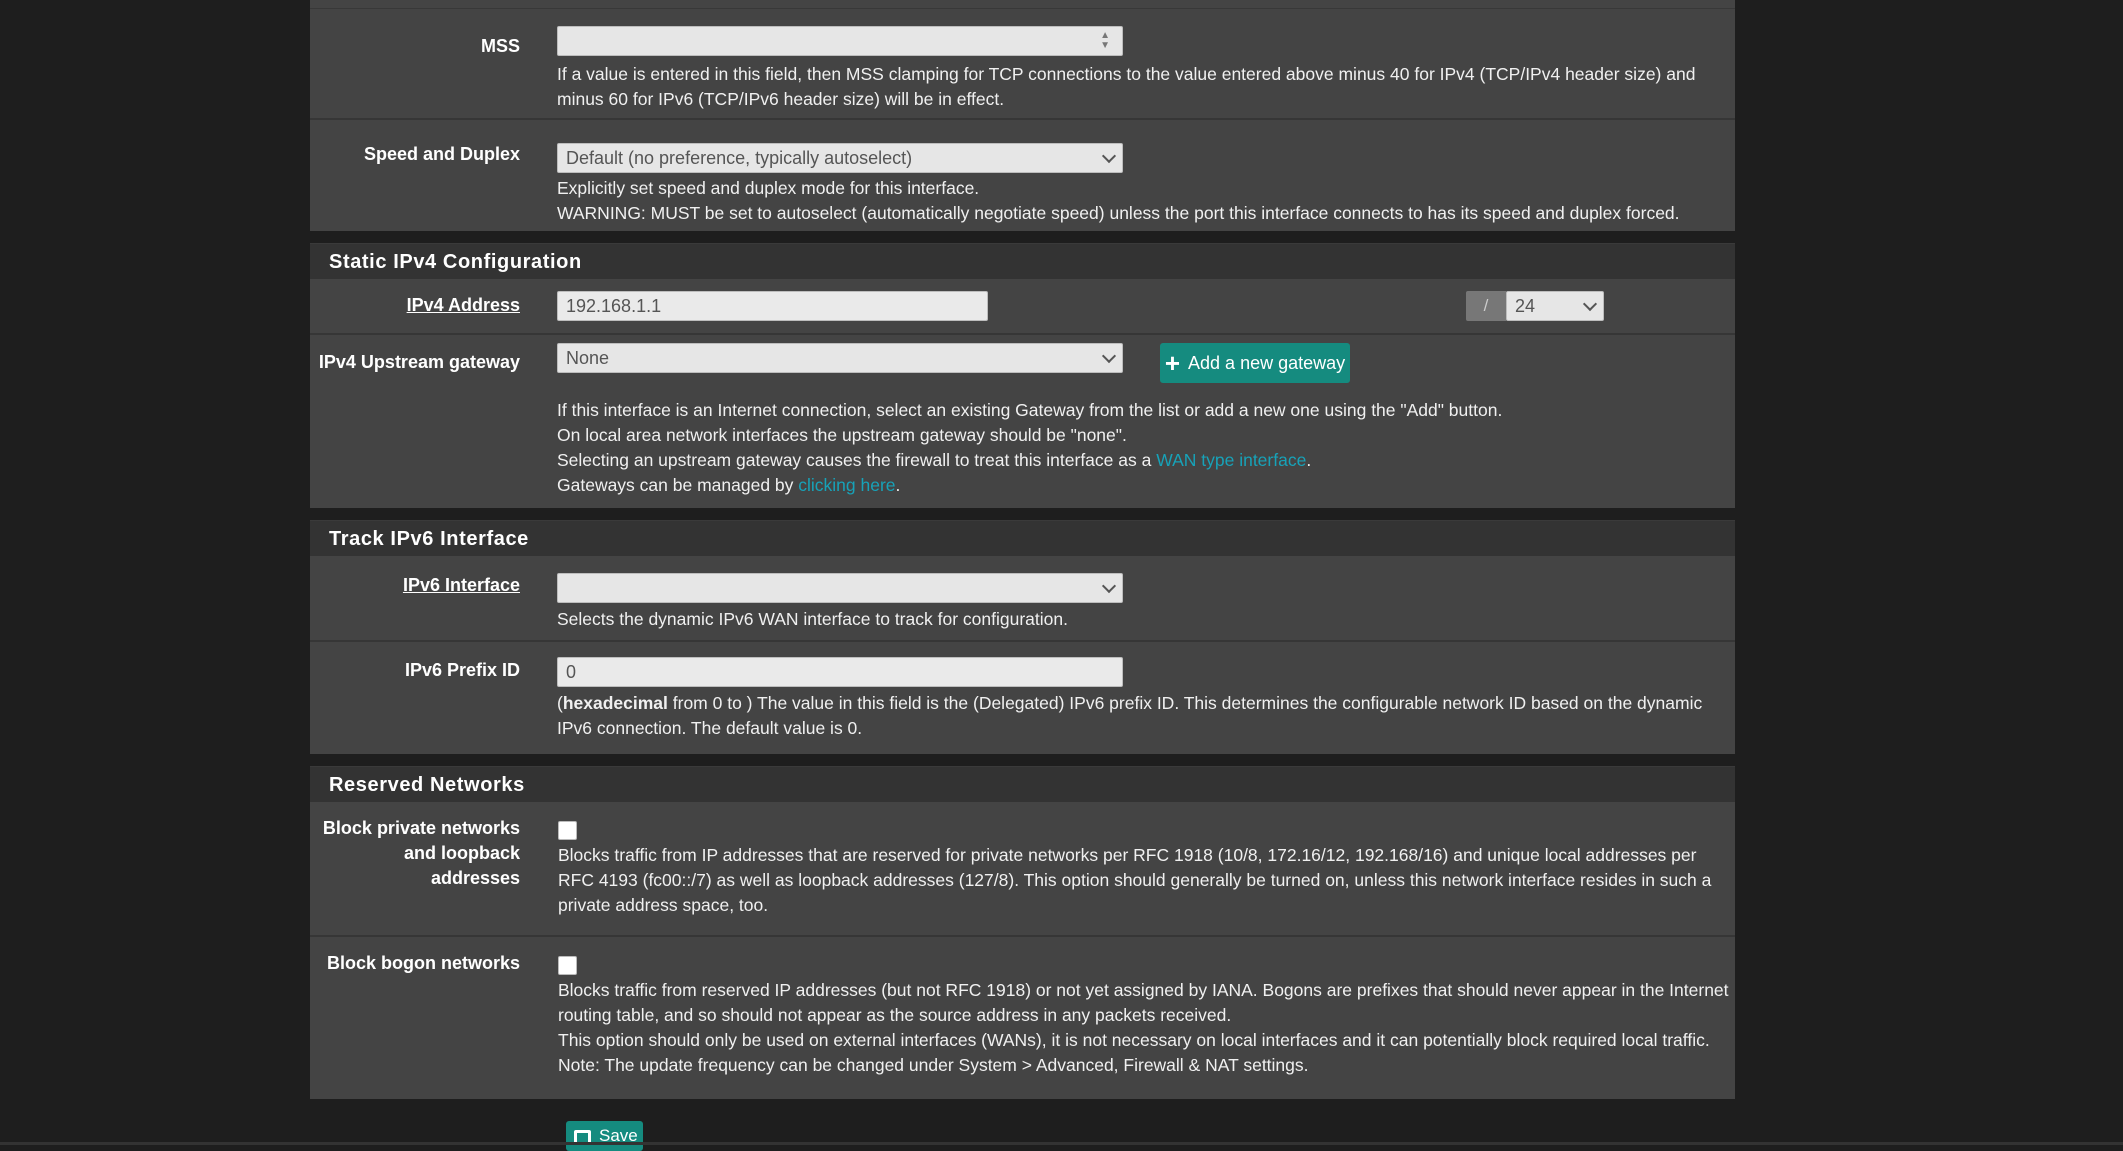 The image size is (2123, 1151). Describe the element at coordinates (1022, 538) in the screenshot. I see `section-heading-track-ipv6: Track IPv6 Interface` at that location.